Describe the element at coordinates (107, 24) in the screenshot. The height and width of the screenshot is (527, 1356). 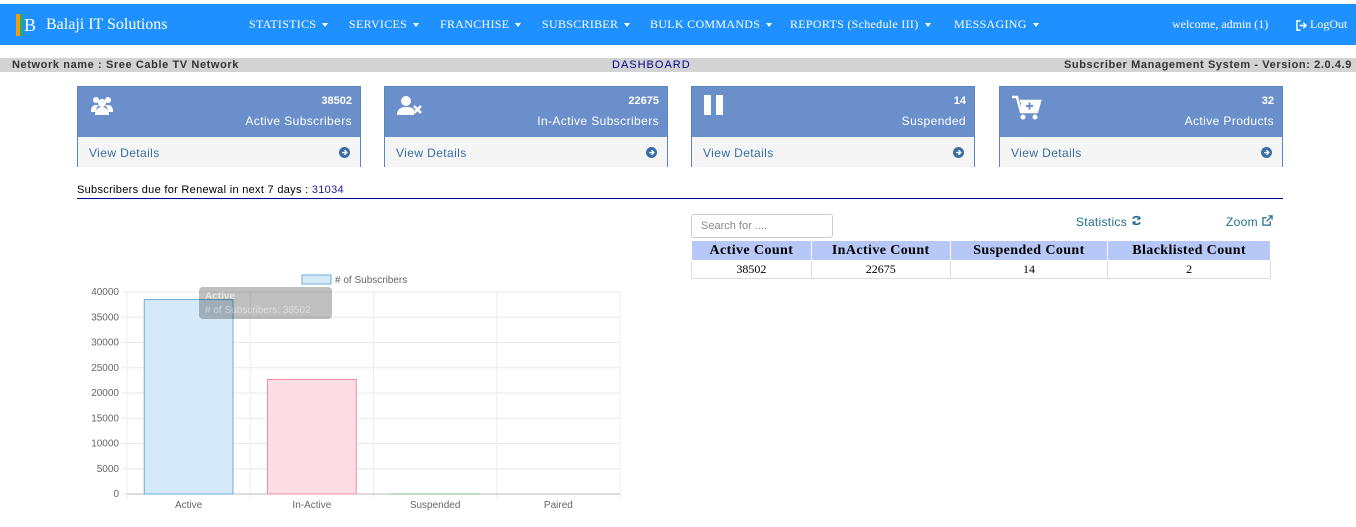
I see `brand-name: Balaji IT Solutions` at that location.